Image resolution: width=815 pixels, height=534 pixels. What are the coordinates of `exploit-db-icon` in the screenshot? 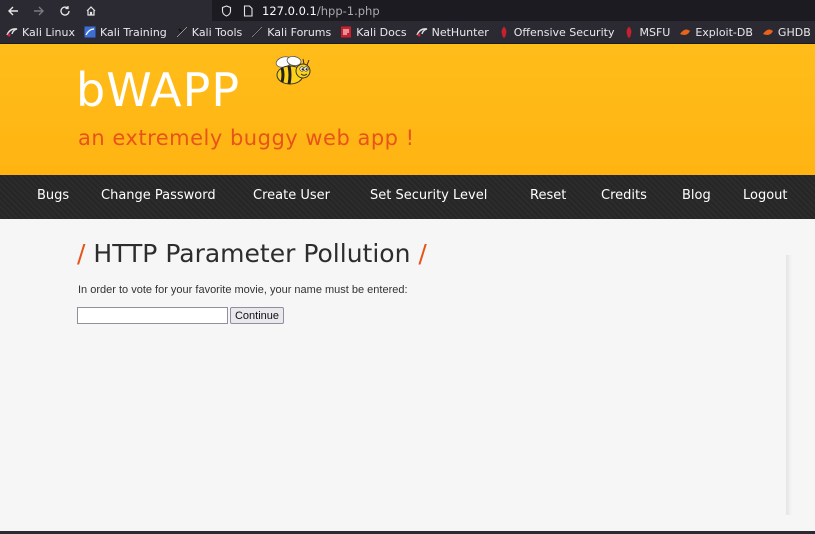 It's located at (685, 32).